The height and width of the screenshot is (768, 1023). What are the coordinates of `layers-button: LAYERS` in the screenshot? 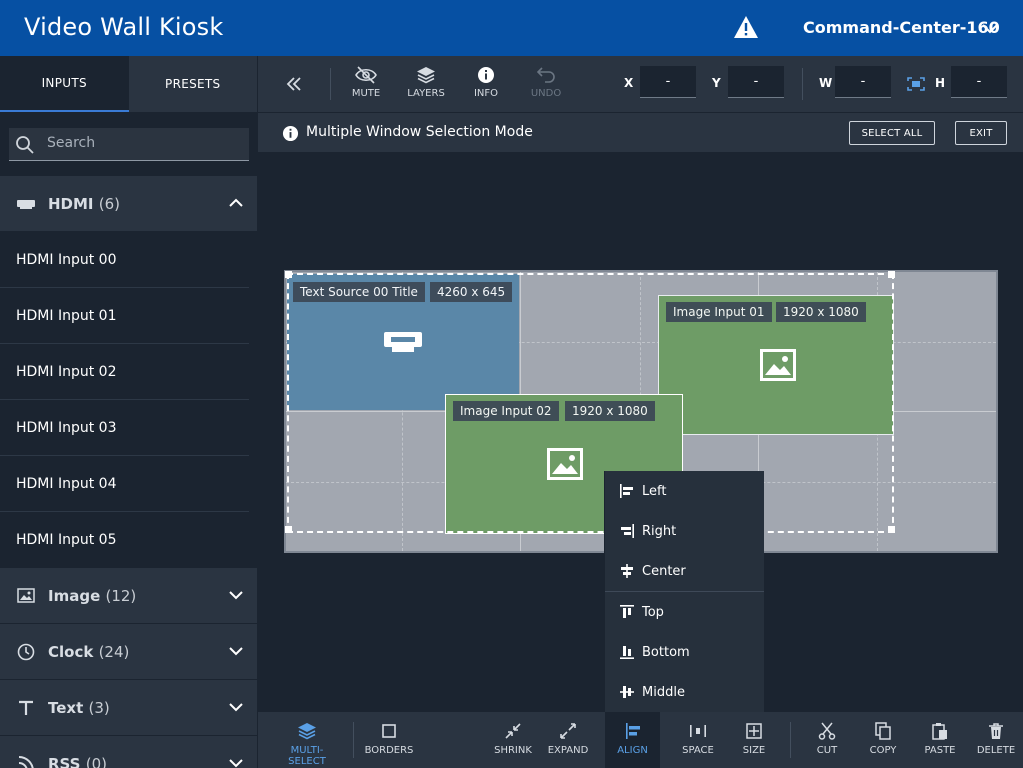 It's located at (426, 86).